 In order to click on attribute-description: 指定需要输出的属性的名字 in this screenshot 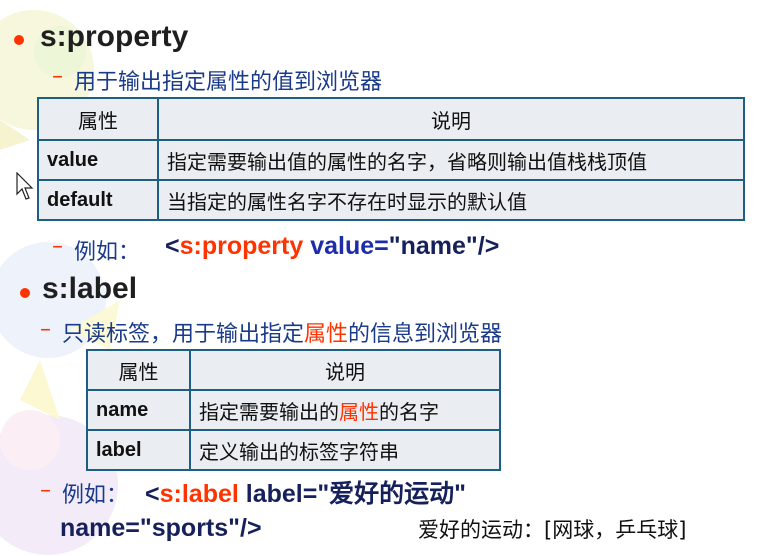, I will do `click(345, 410)`.